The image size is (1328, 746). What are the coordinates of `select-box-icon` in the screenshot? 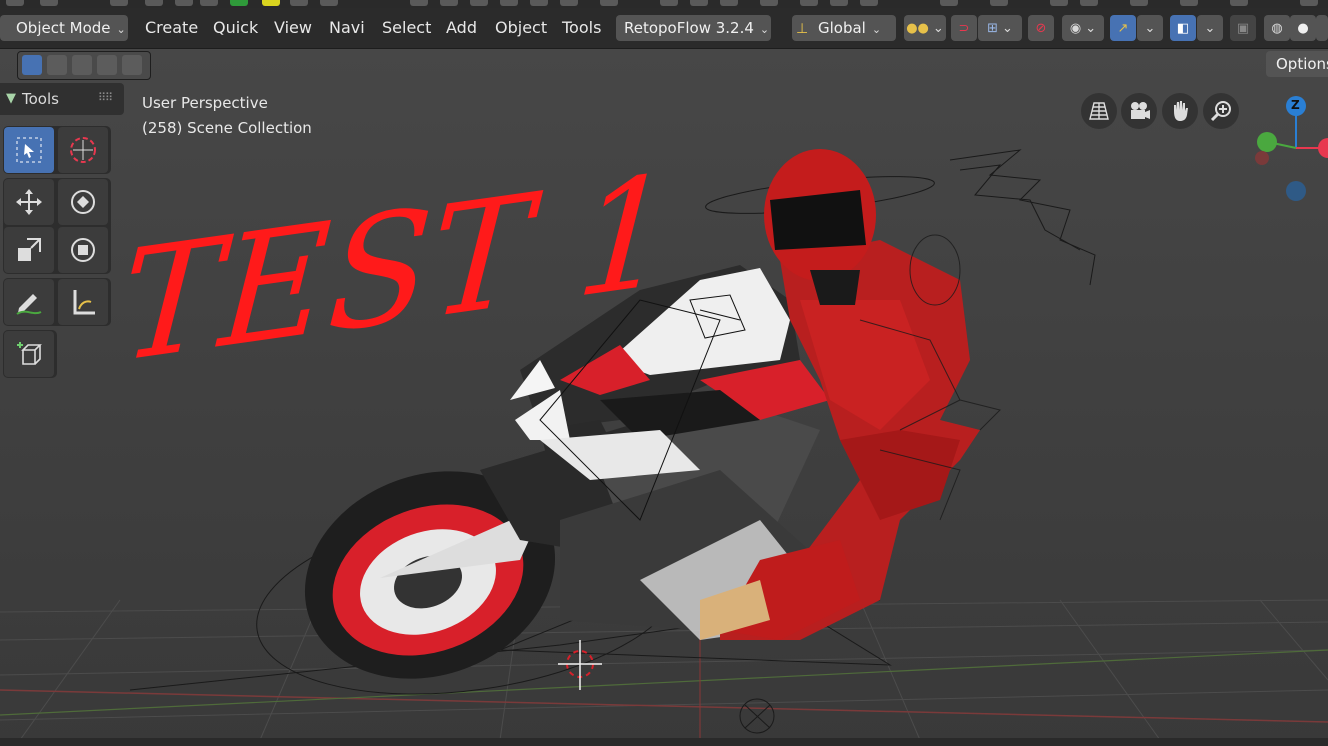 It's located at (29, 150).